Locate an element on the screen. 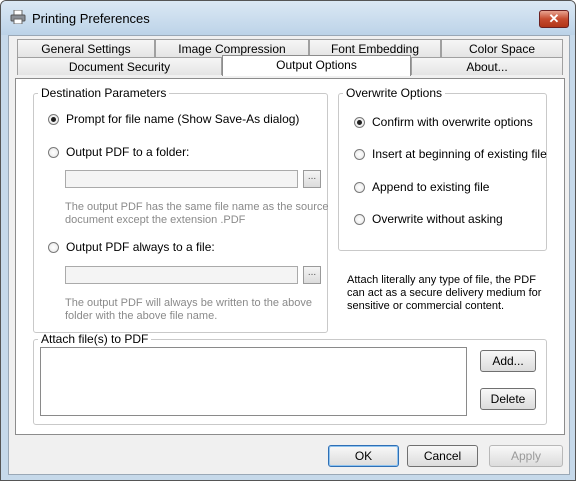 This screenshot has height=481, width=576. overwrite-options-legend: Overwrite Options is located at coordinates (394, 93).